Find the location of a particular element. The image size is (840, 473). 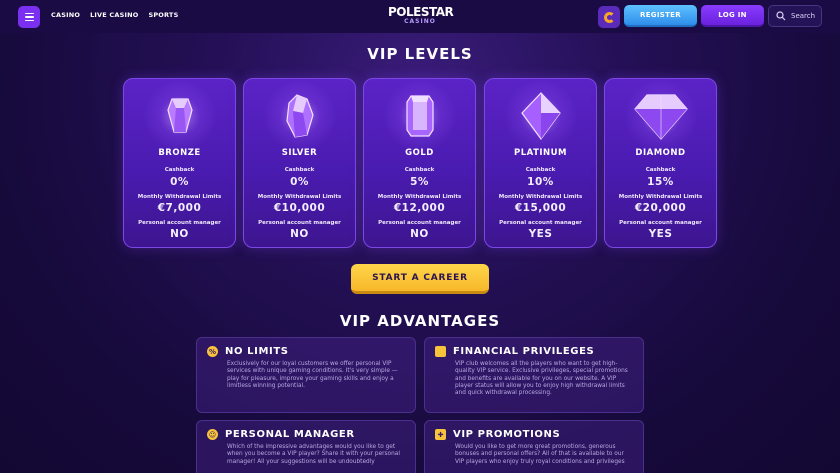

logo-main-text: POLESTAR is located at coordinates (421, 12).